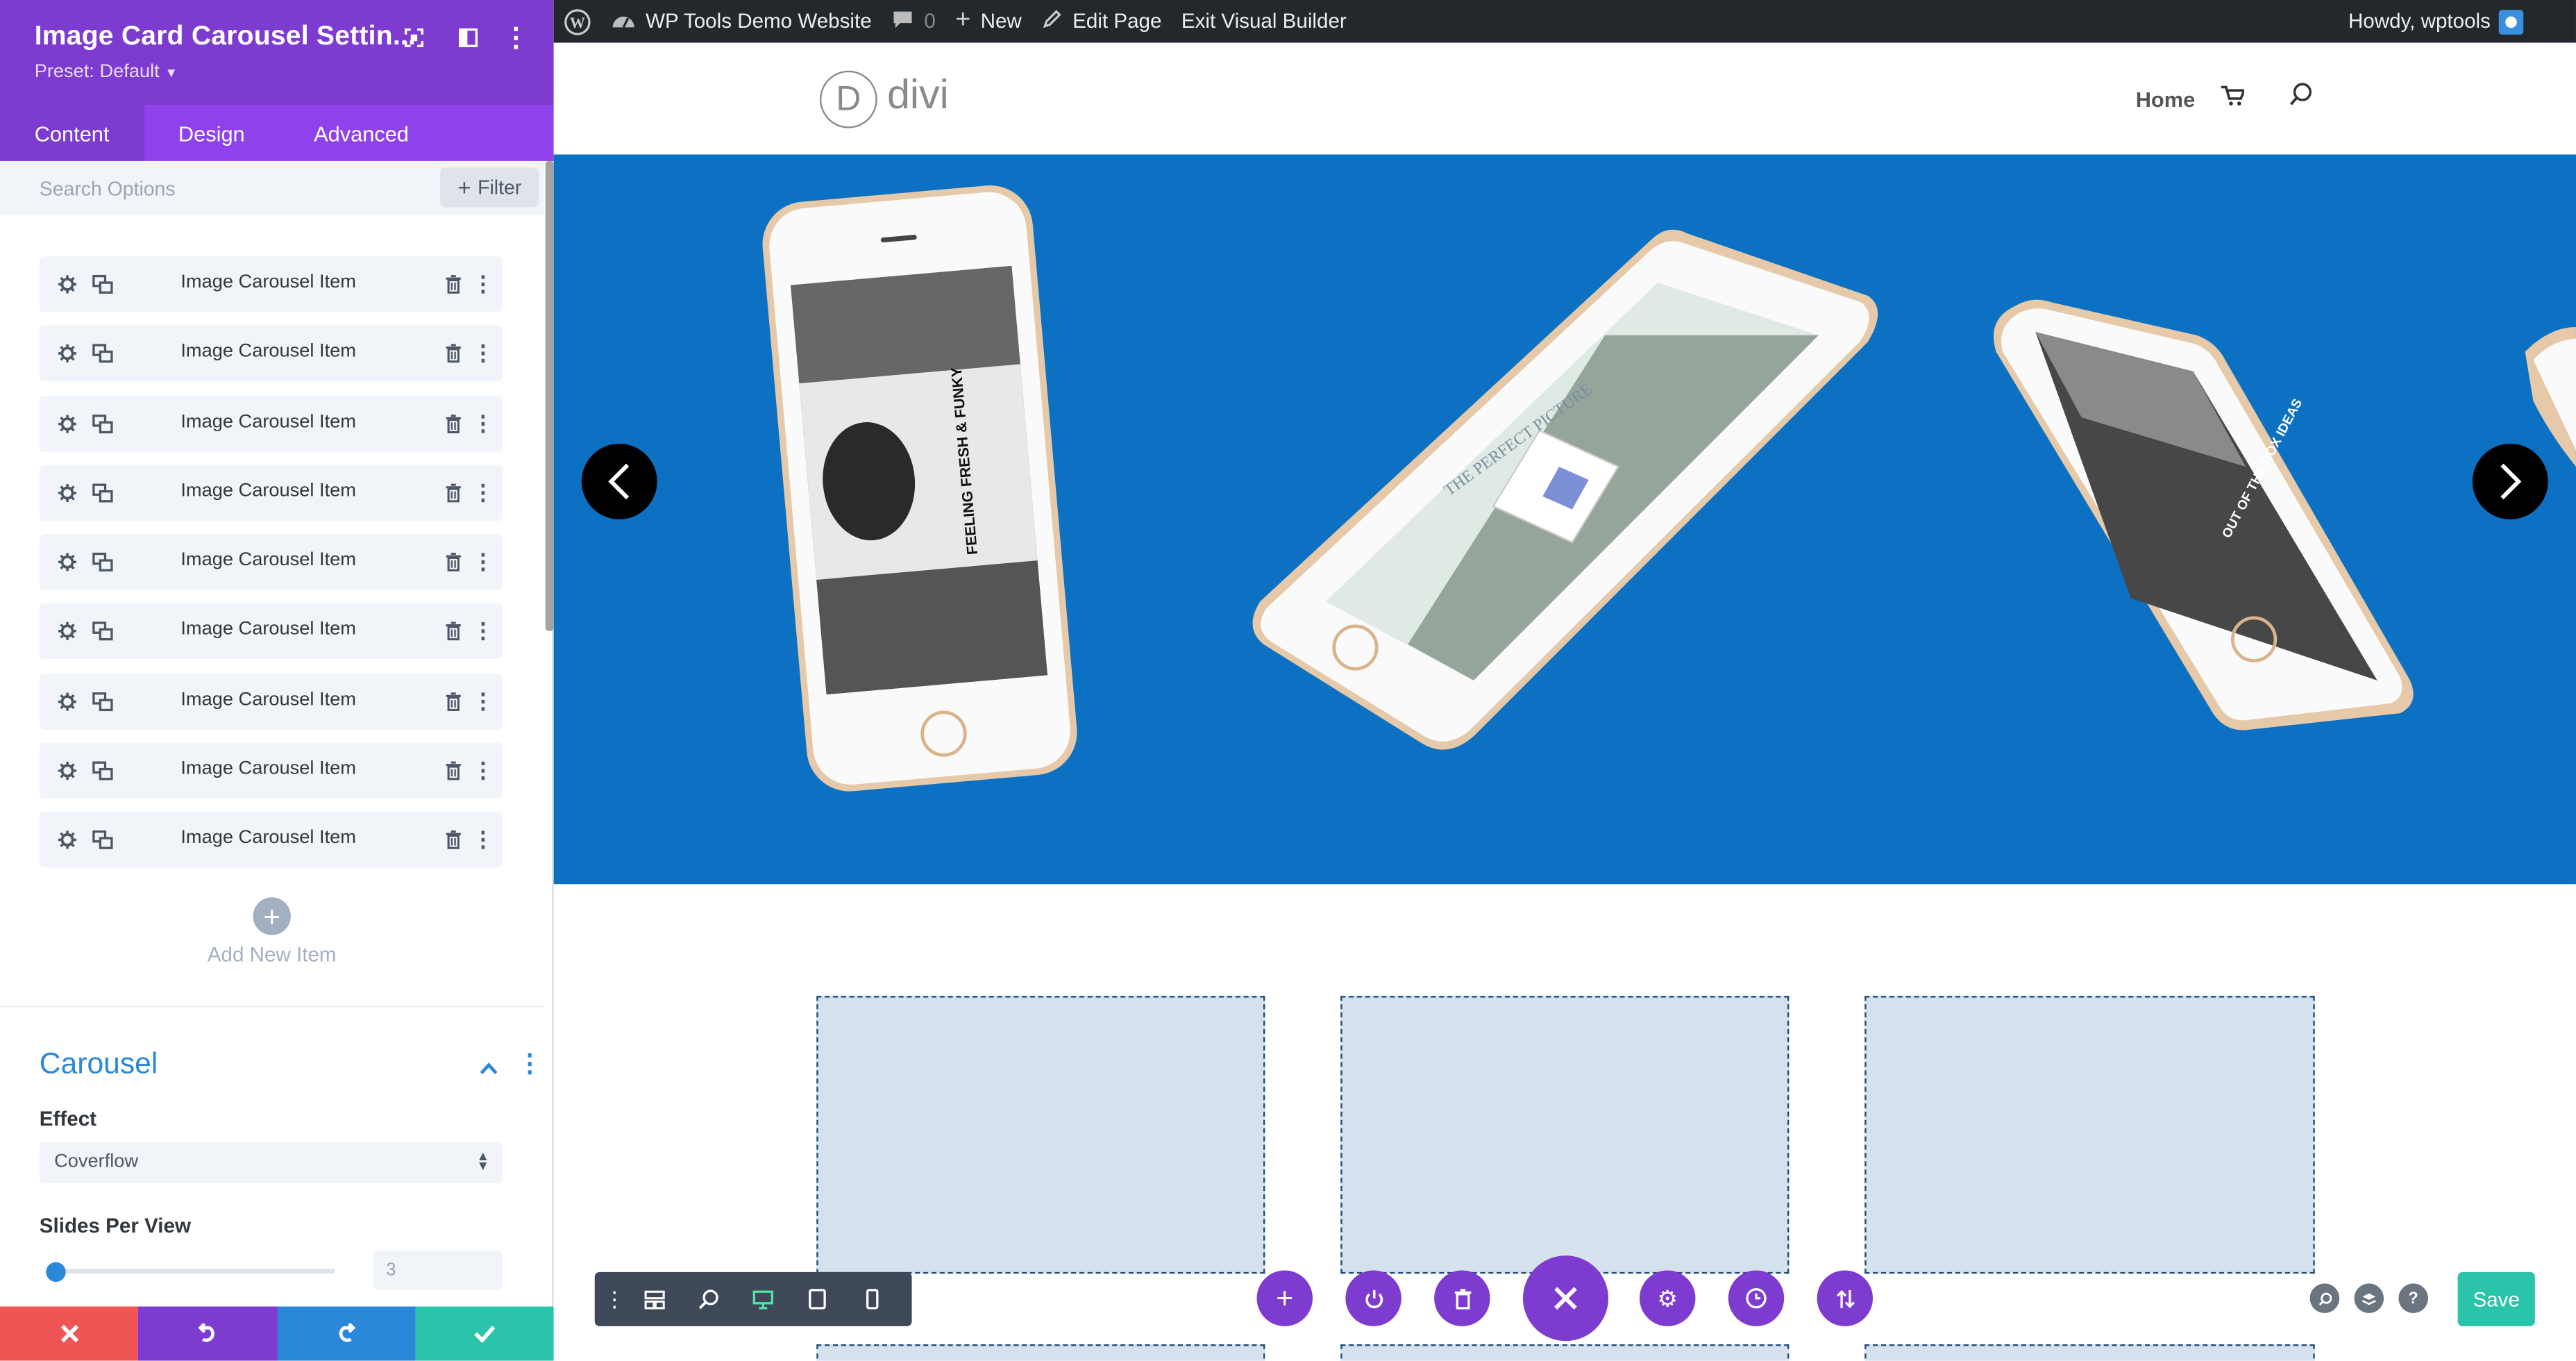 Image resolution: width=2576 pixels, height=1361 pixels. I want to click on cart-icon, so click(2233, 98).